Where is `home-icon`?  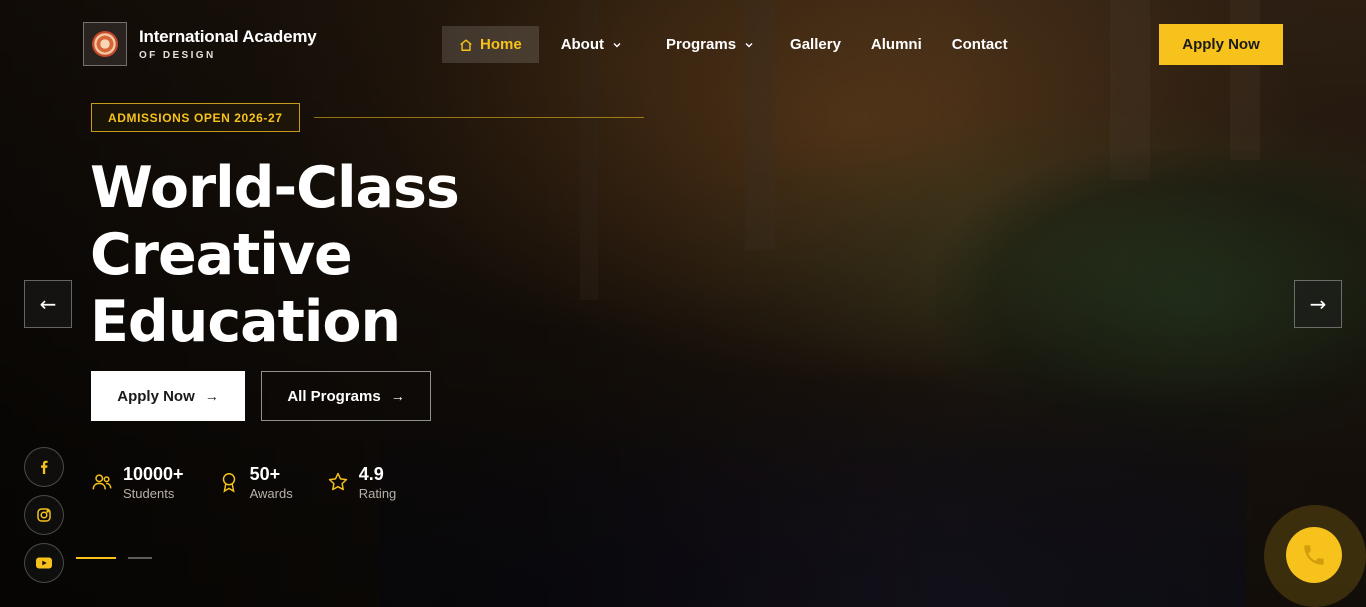
home-icon is located at coordinates (466, 44).